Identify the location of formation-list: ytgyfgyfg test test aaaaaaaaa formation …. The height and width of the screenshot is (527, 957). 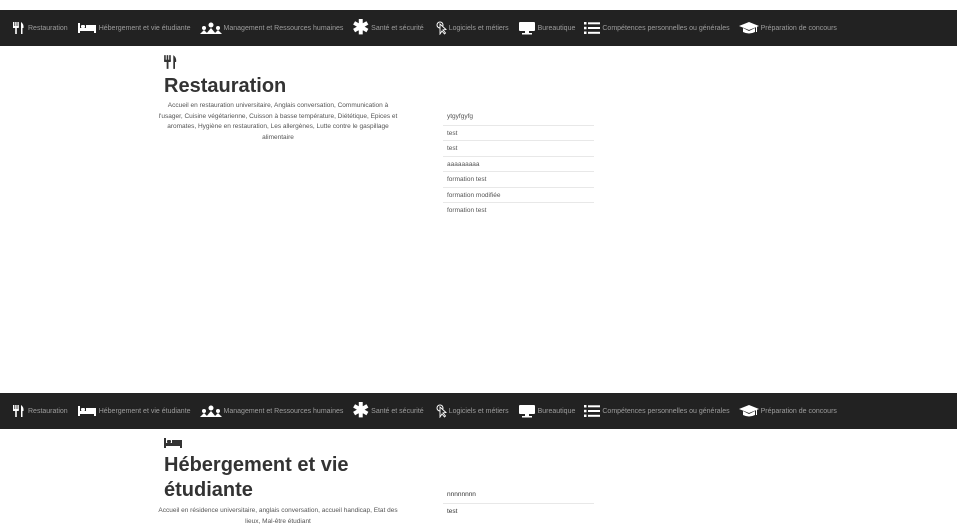
(518, 163).